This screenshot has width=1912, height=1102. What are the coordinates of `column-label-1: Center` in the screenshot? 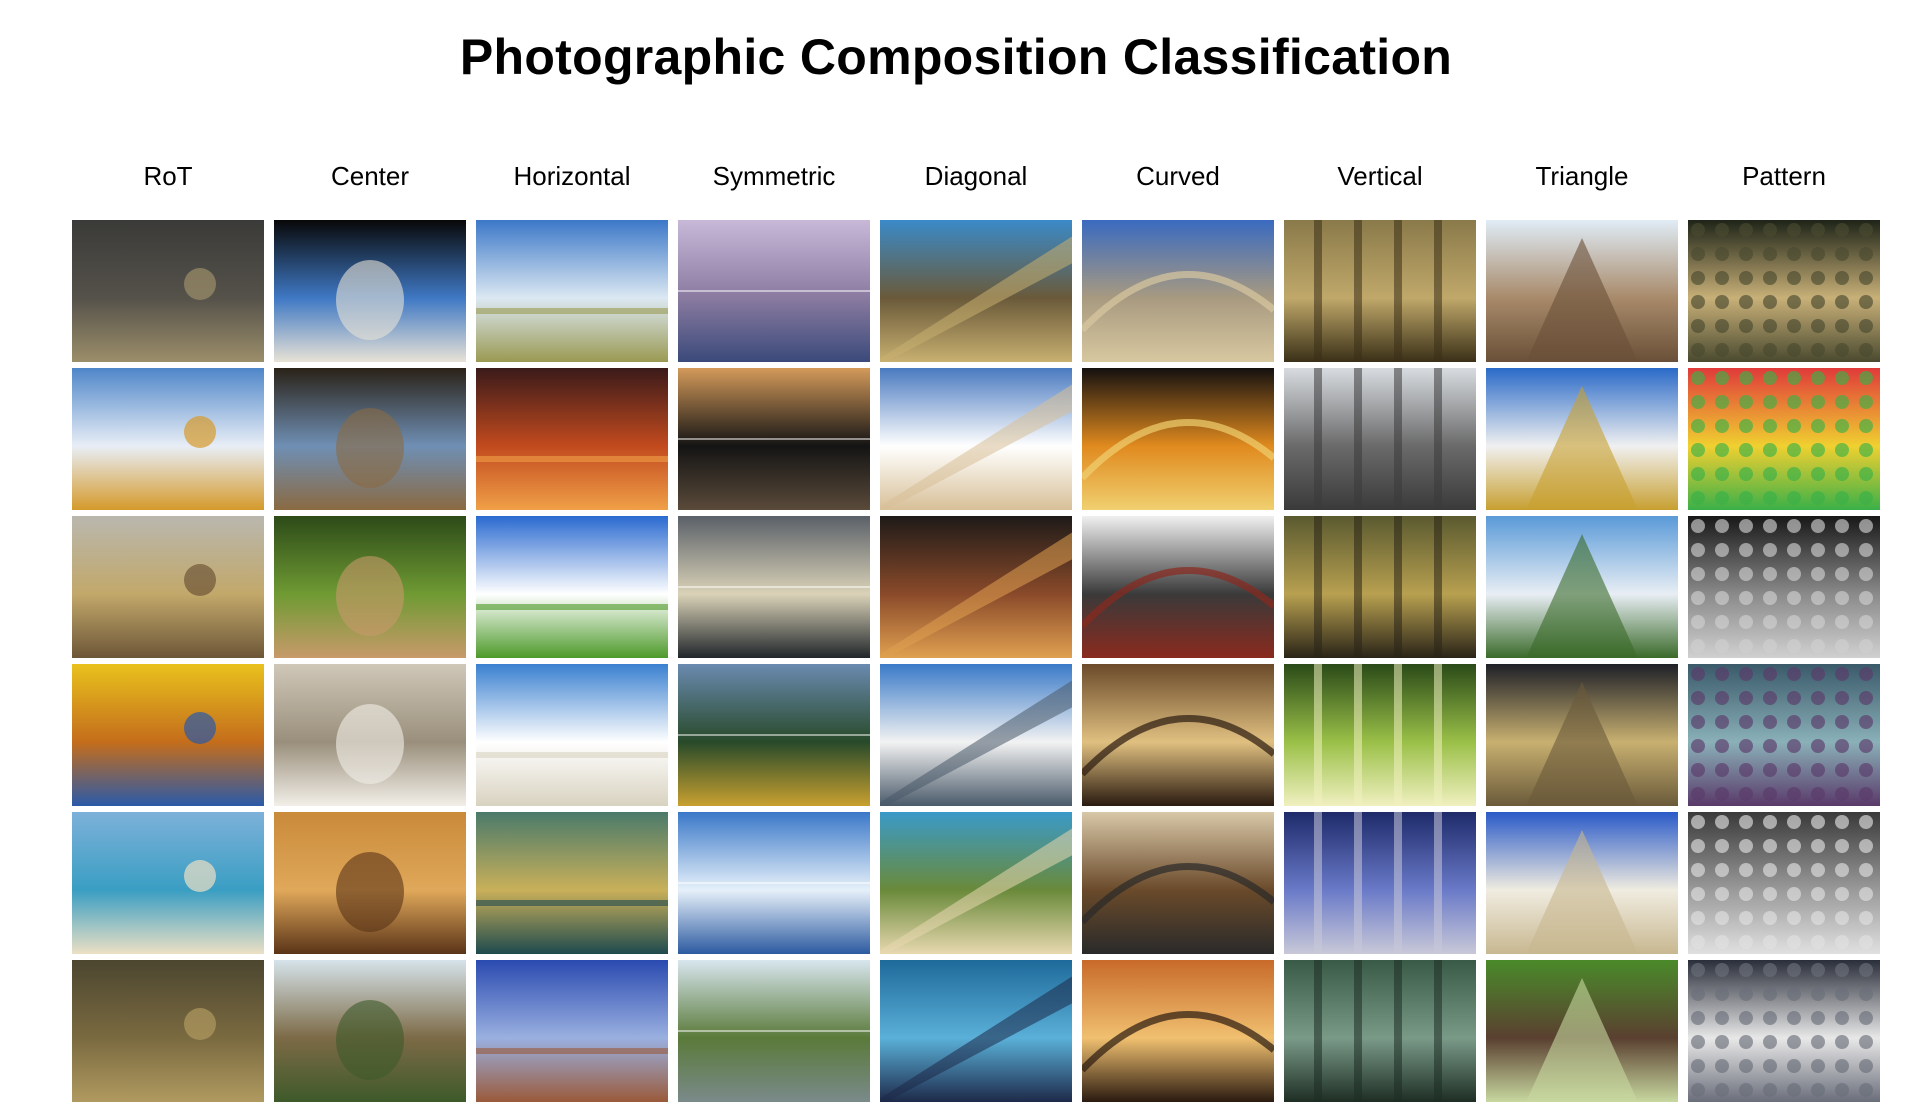 It's located at (370, 176).